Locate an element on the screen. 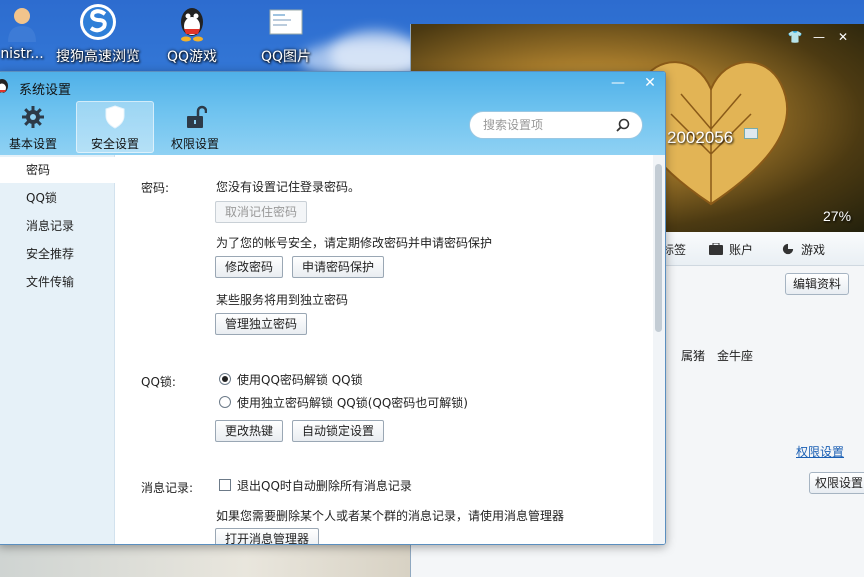 Image resolution: width=864 pixels, height=577 pixels. tab-account: 账户 is located at coordinates (731, 249).